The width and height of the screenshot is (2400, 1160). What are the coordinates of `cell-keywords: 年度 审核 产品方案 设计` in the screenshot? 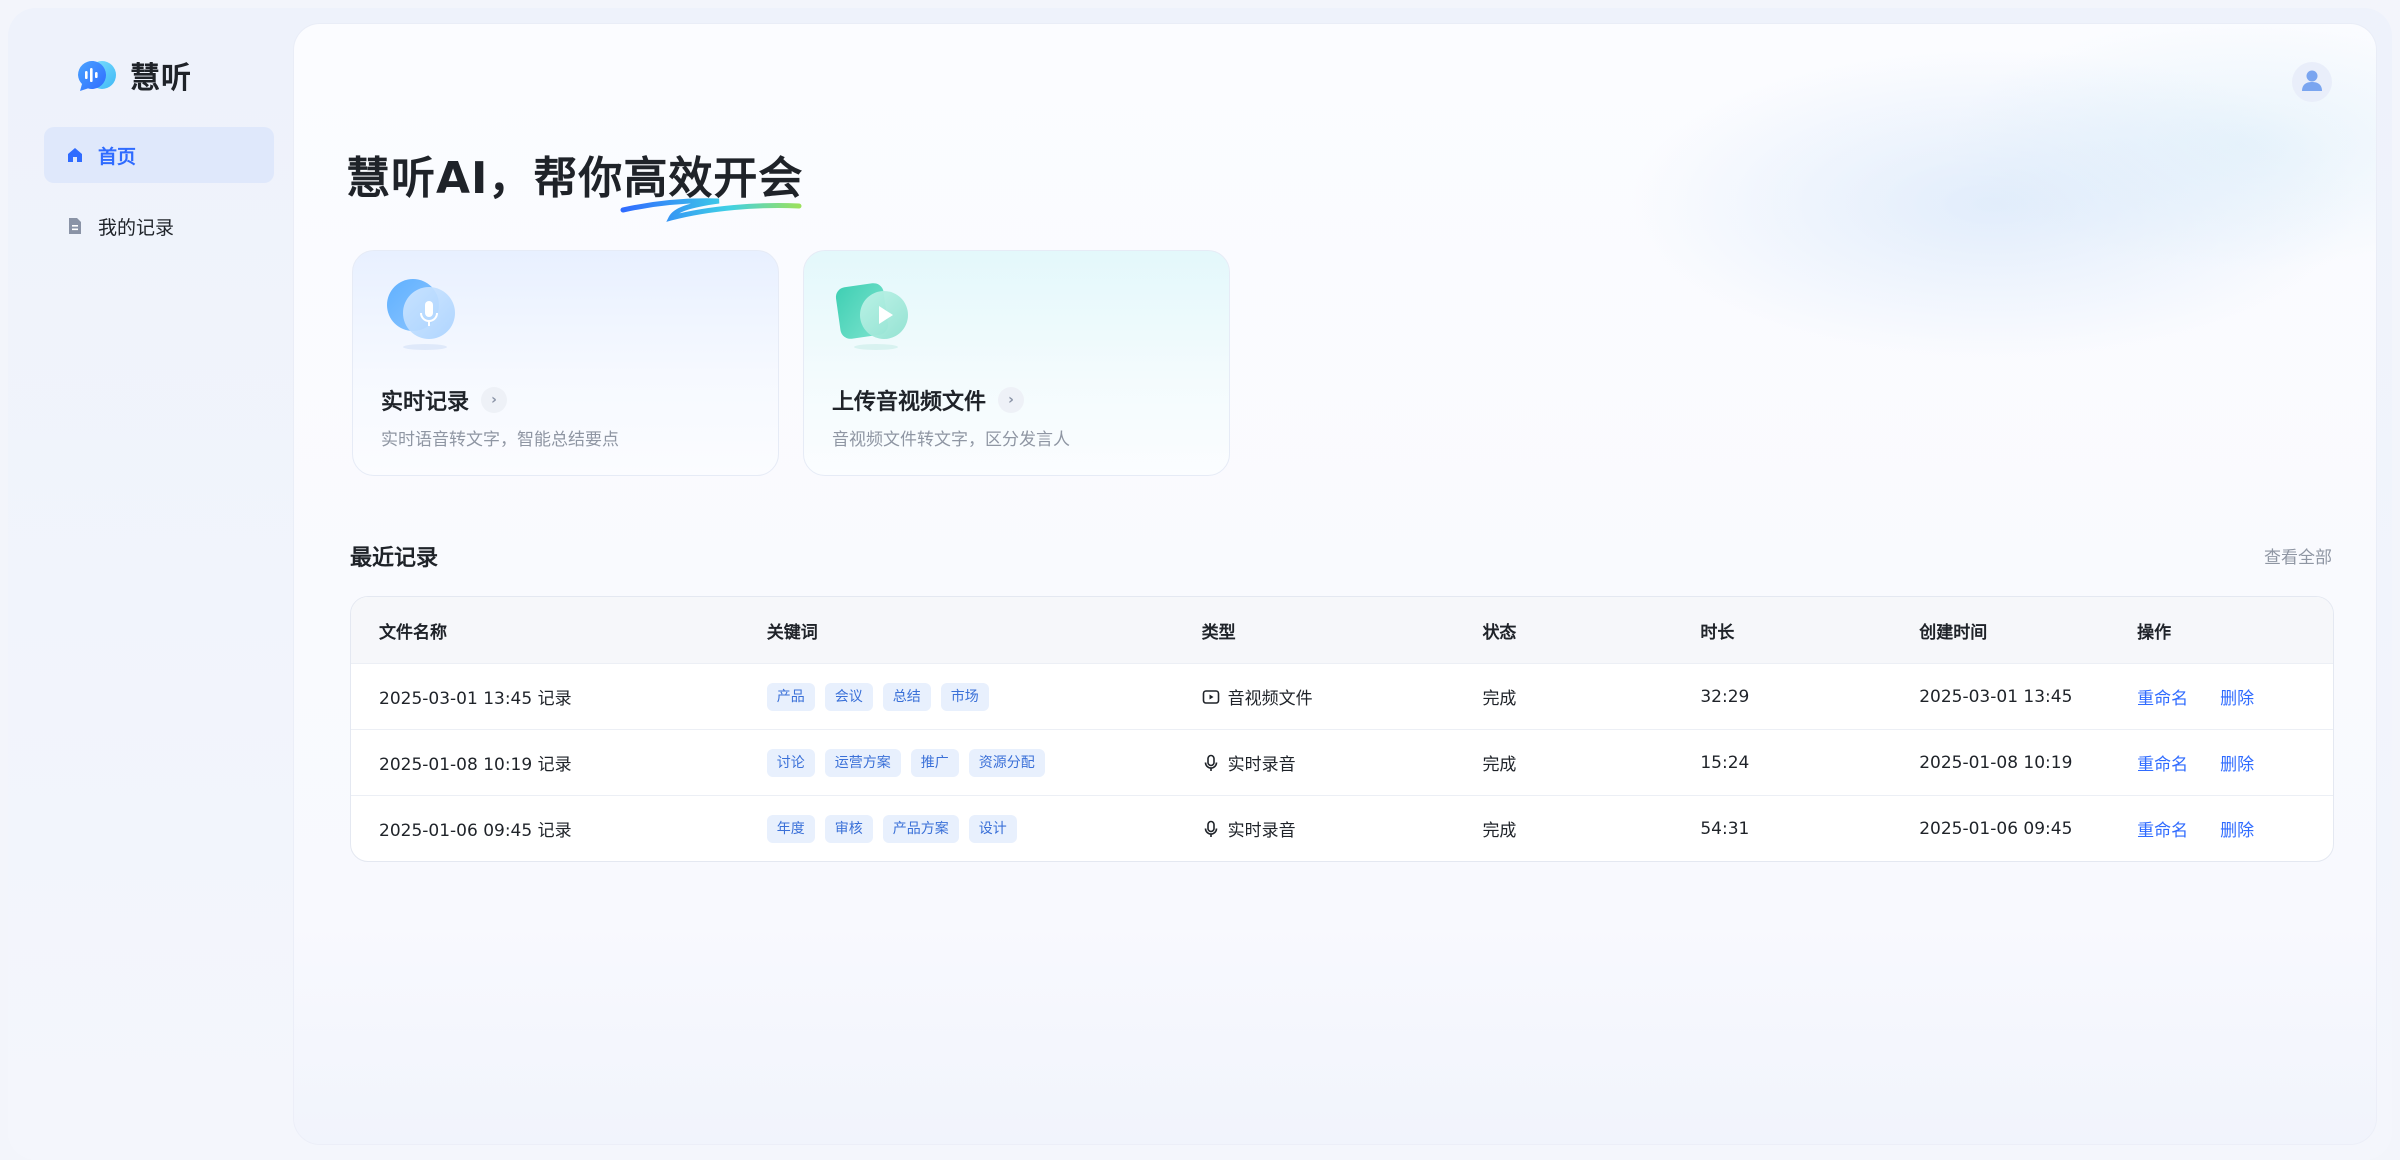 It's located at (984, 828).